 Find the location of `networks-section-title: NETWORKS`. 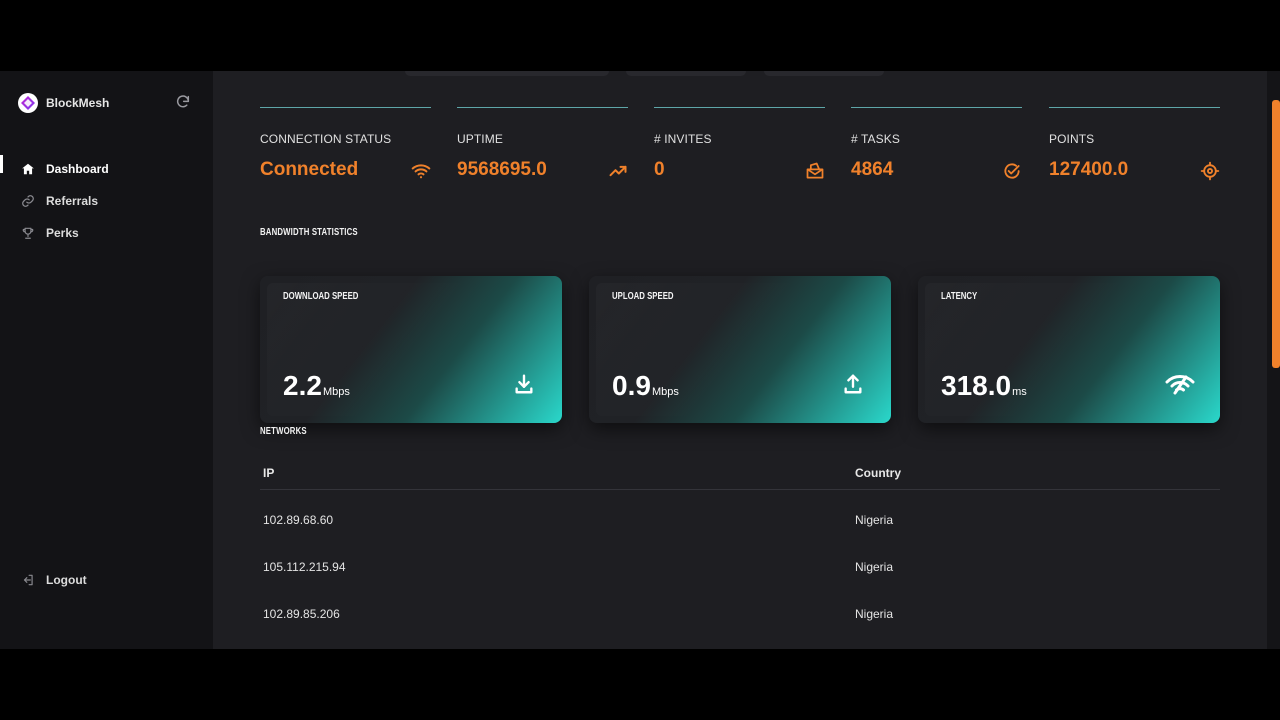

networks-section-title: NETWORKS is located at coordinates (283, 431).